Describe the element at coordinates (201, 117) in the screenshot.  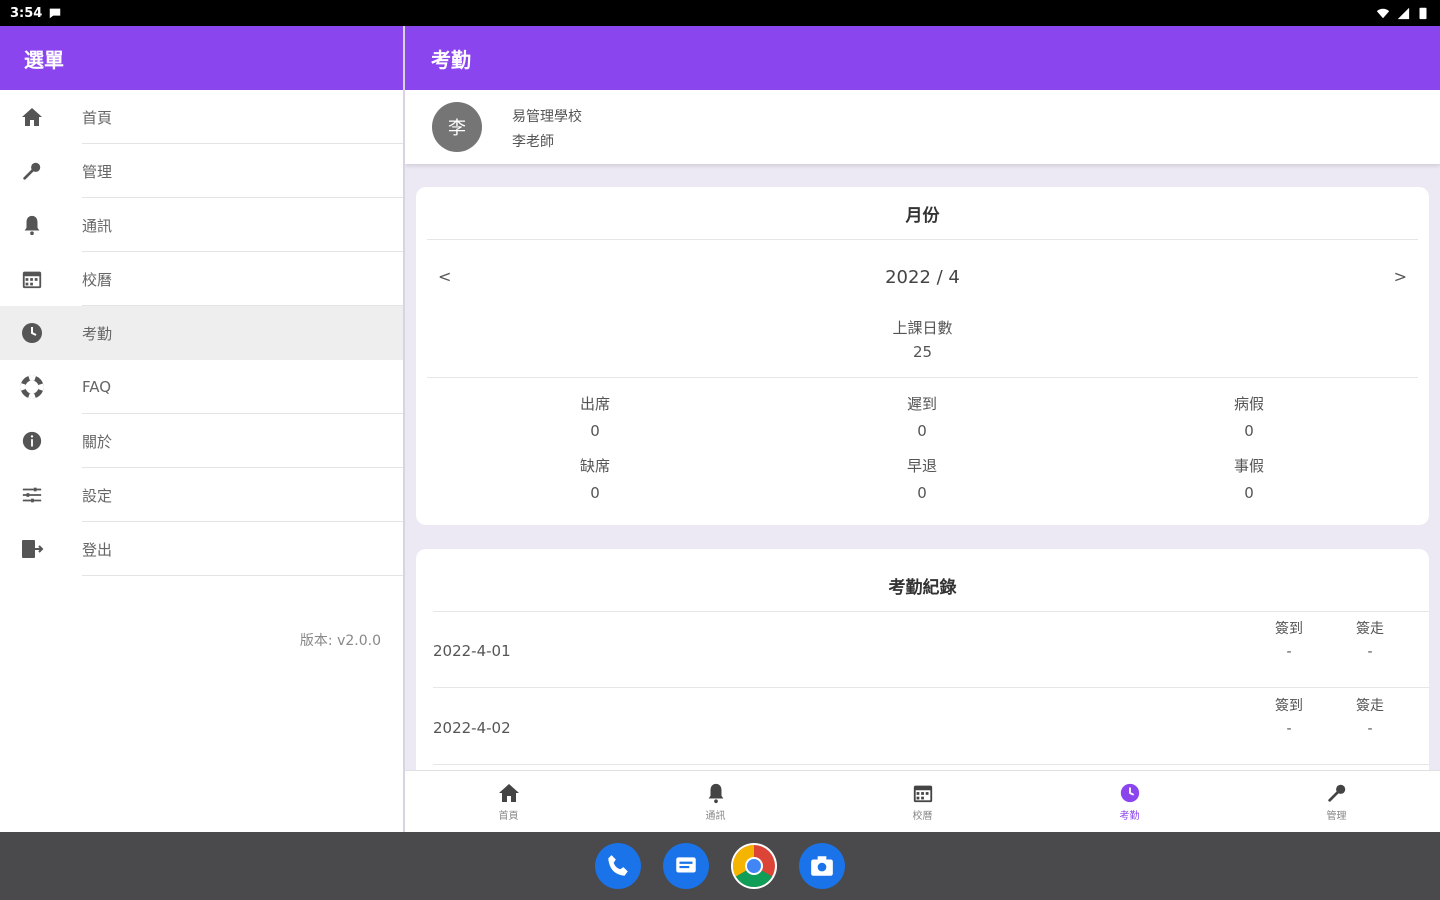
I see `drawer-item-home: 首頁` at that location.